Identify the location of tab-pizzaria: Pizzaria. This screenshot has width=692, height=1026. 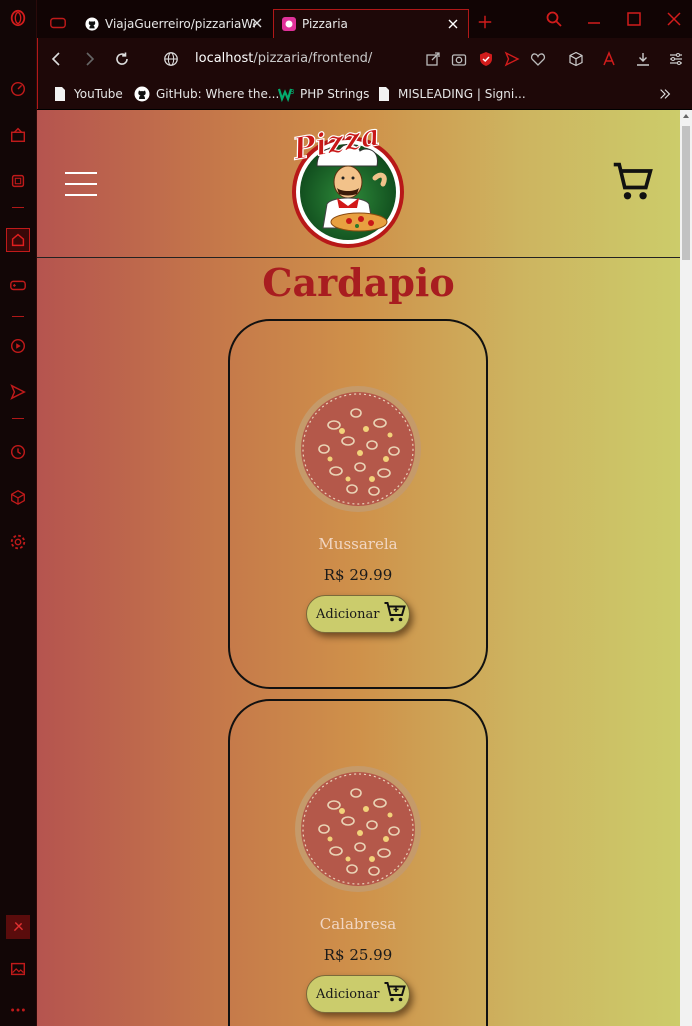
(371, 23).